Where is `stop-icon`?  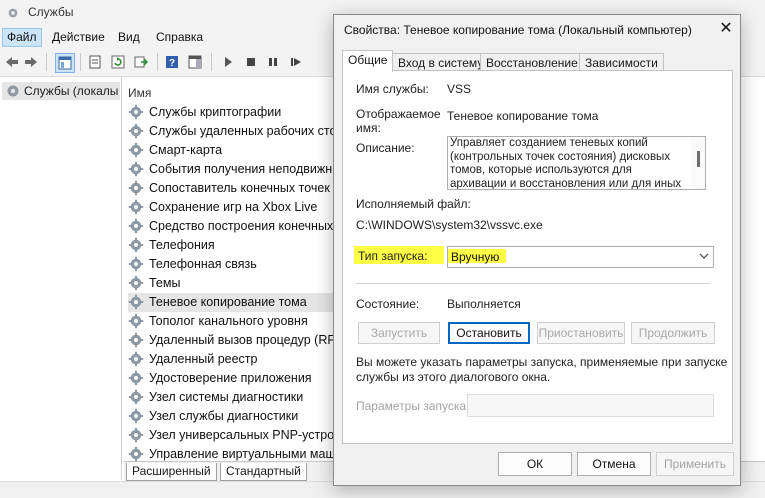
stop-icon is located at coordinates (251, 62).